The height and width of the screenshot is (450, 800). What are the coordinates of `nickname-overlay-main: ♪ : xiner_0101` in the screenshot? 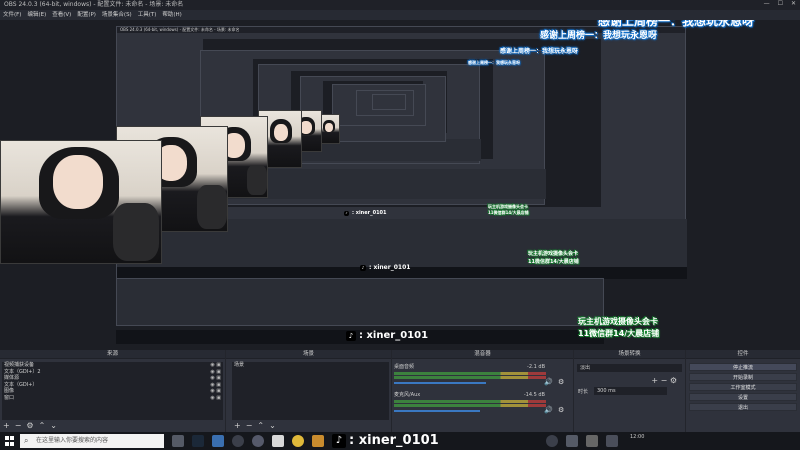 It's located at (385, 440).